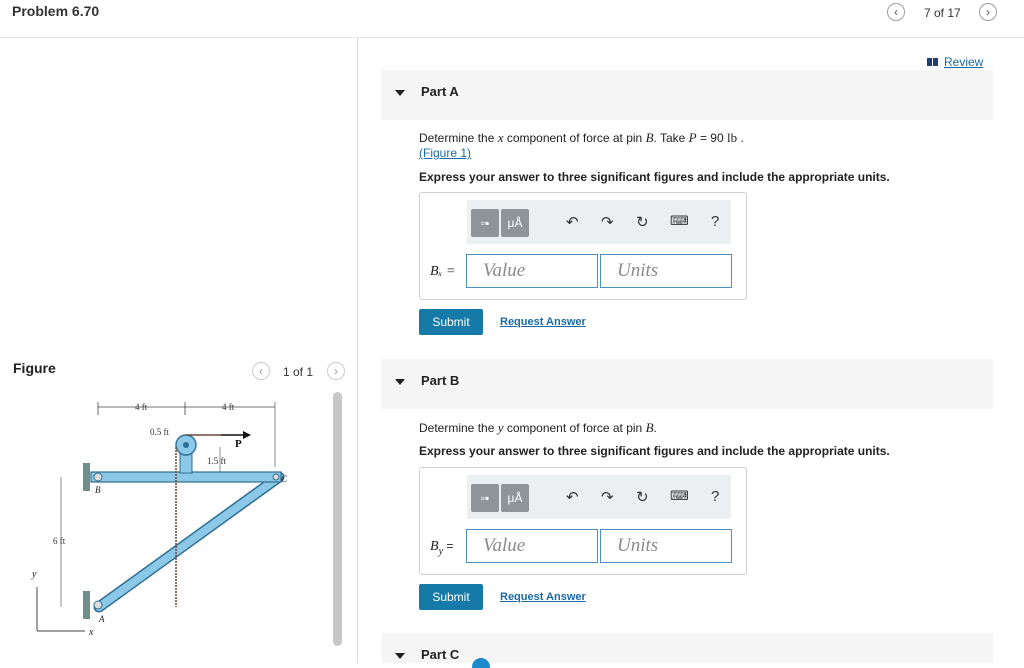 The image size is (1024, 668). I want to click on dim-4ft-right: 4 ft, so click(228, 407).